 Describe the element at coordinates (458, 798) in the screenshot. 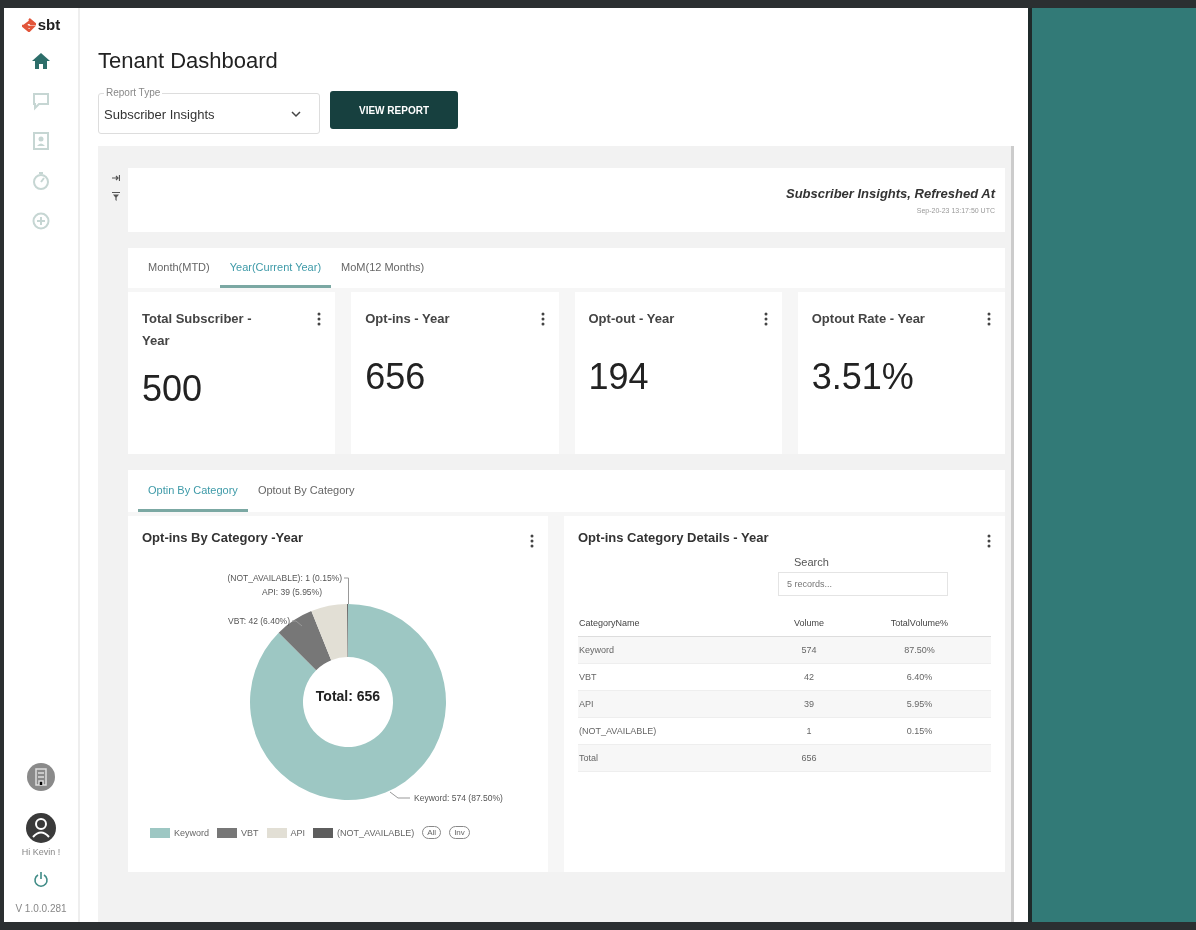

I see `data-label: Keyword: 574 (87.50%)` at that location.